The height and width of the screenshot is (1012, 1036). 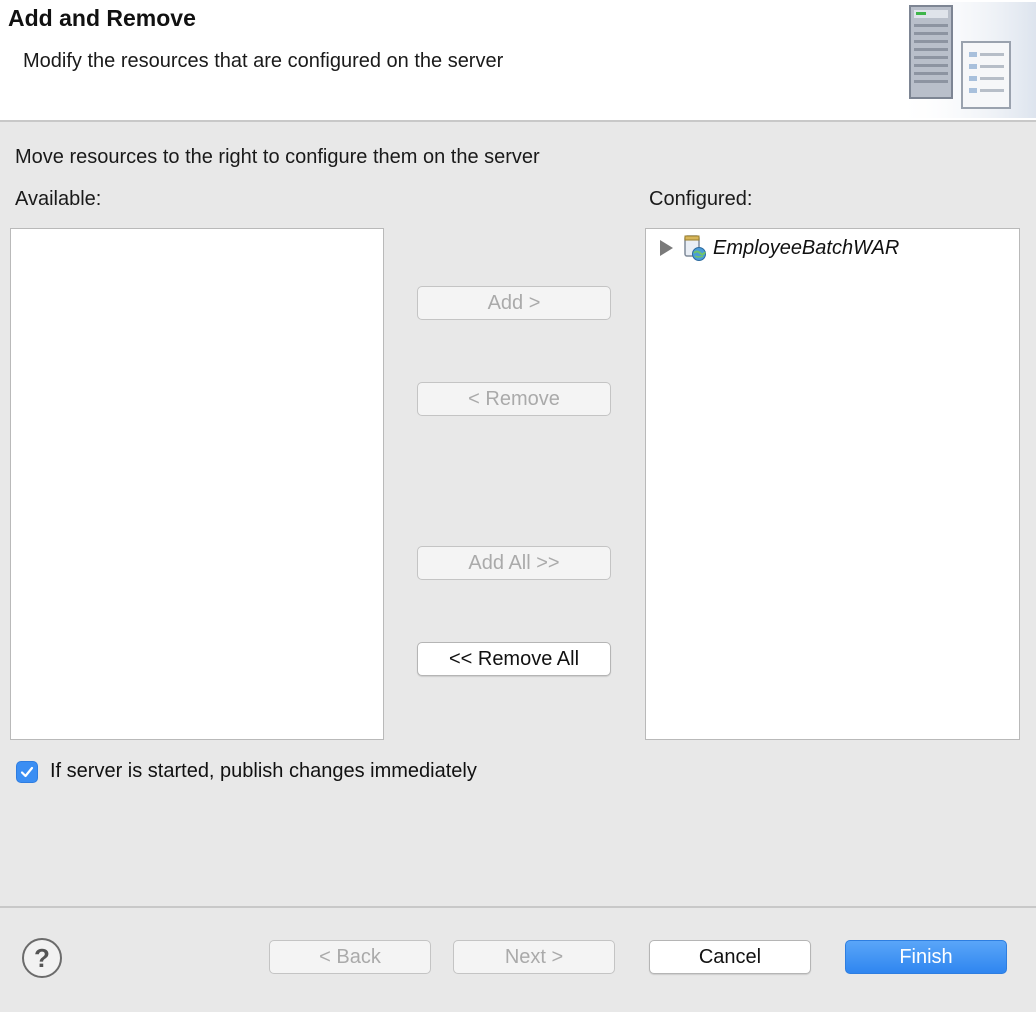 I want to click on expand-arrow-icon, so click(x=666, y=248).